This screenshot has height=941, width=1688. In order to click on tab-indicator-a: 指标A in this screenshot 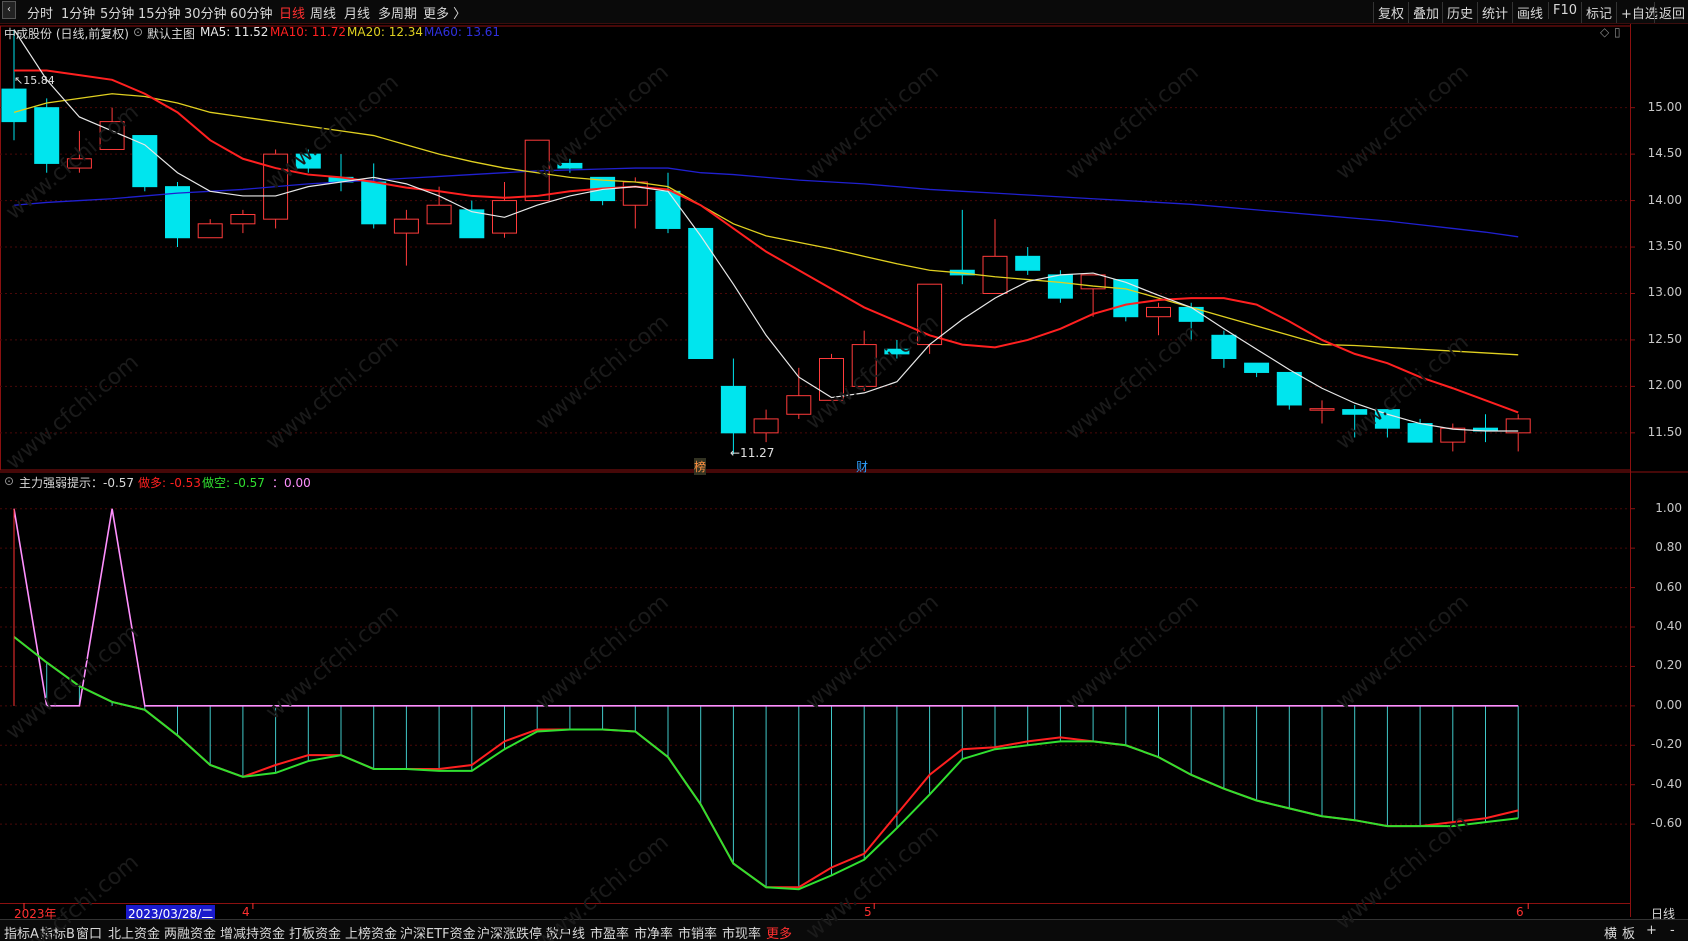, I will do `click(21, 932)`.